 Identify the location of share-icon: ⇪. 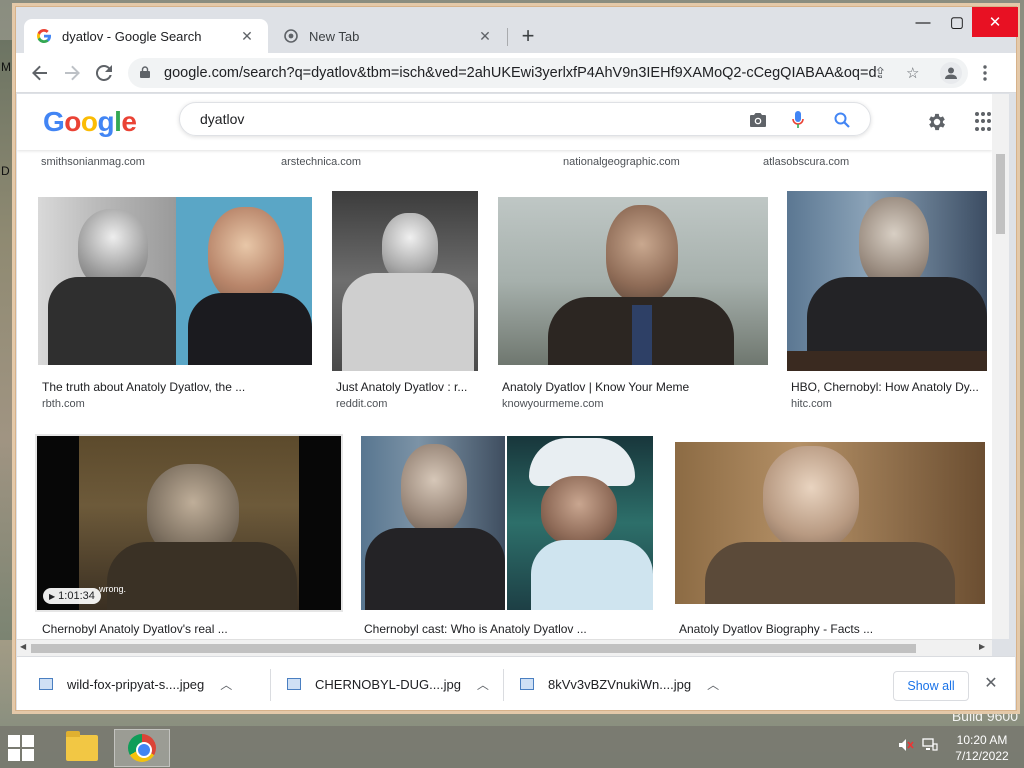
(880, 73).